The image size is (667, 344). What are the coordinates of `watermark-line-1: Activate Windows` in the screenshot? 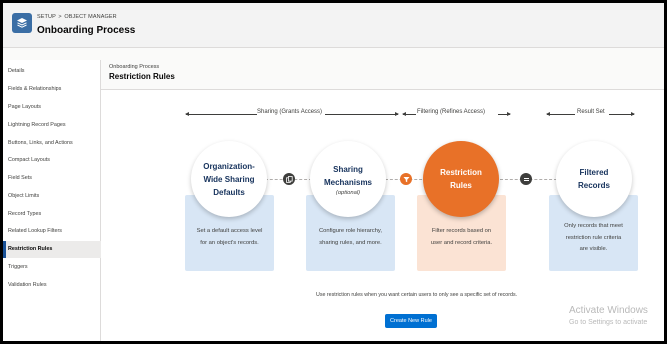 It's located at (608, 310).